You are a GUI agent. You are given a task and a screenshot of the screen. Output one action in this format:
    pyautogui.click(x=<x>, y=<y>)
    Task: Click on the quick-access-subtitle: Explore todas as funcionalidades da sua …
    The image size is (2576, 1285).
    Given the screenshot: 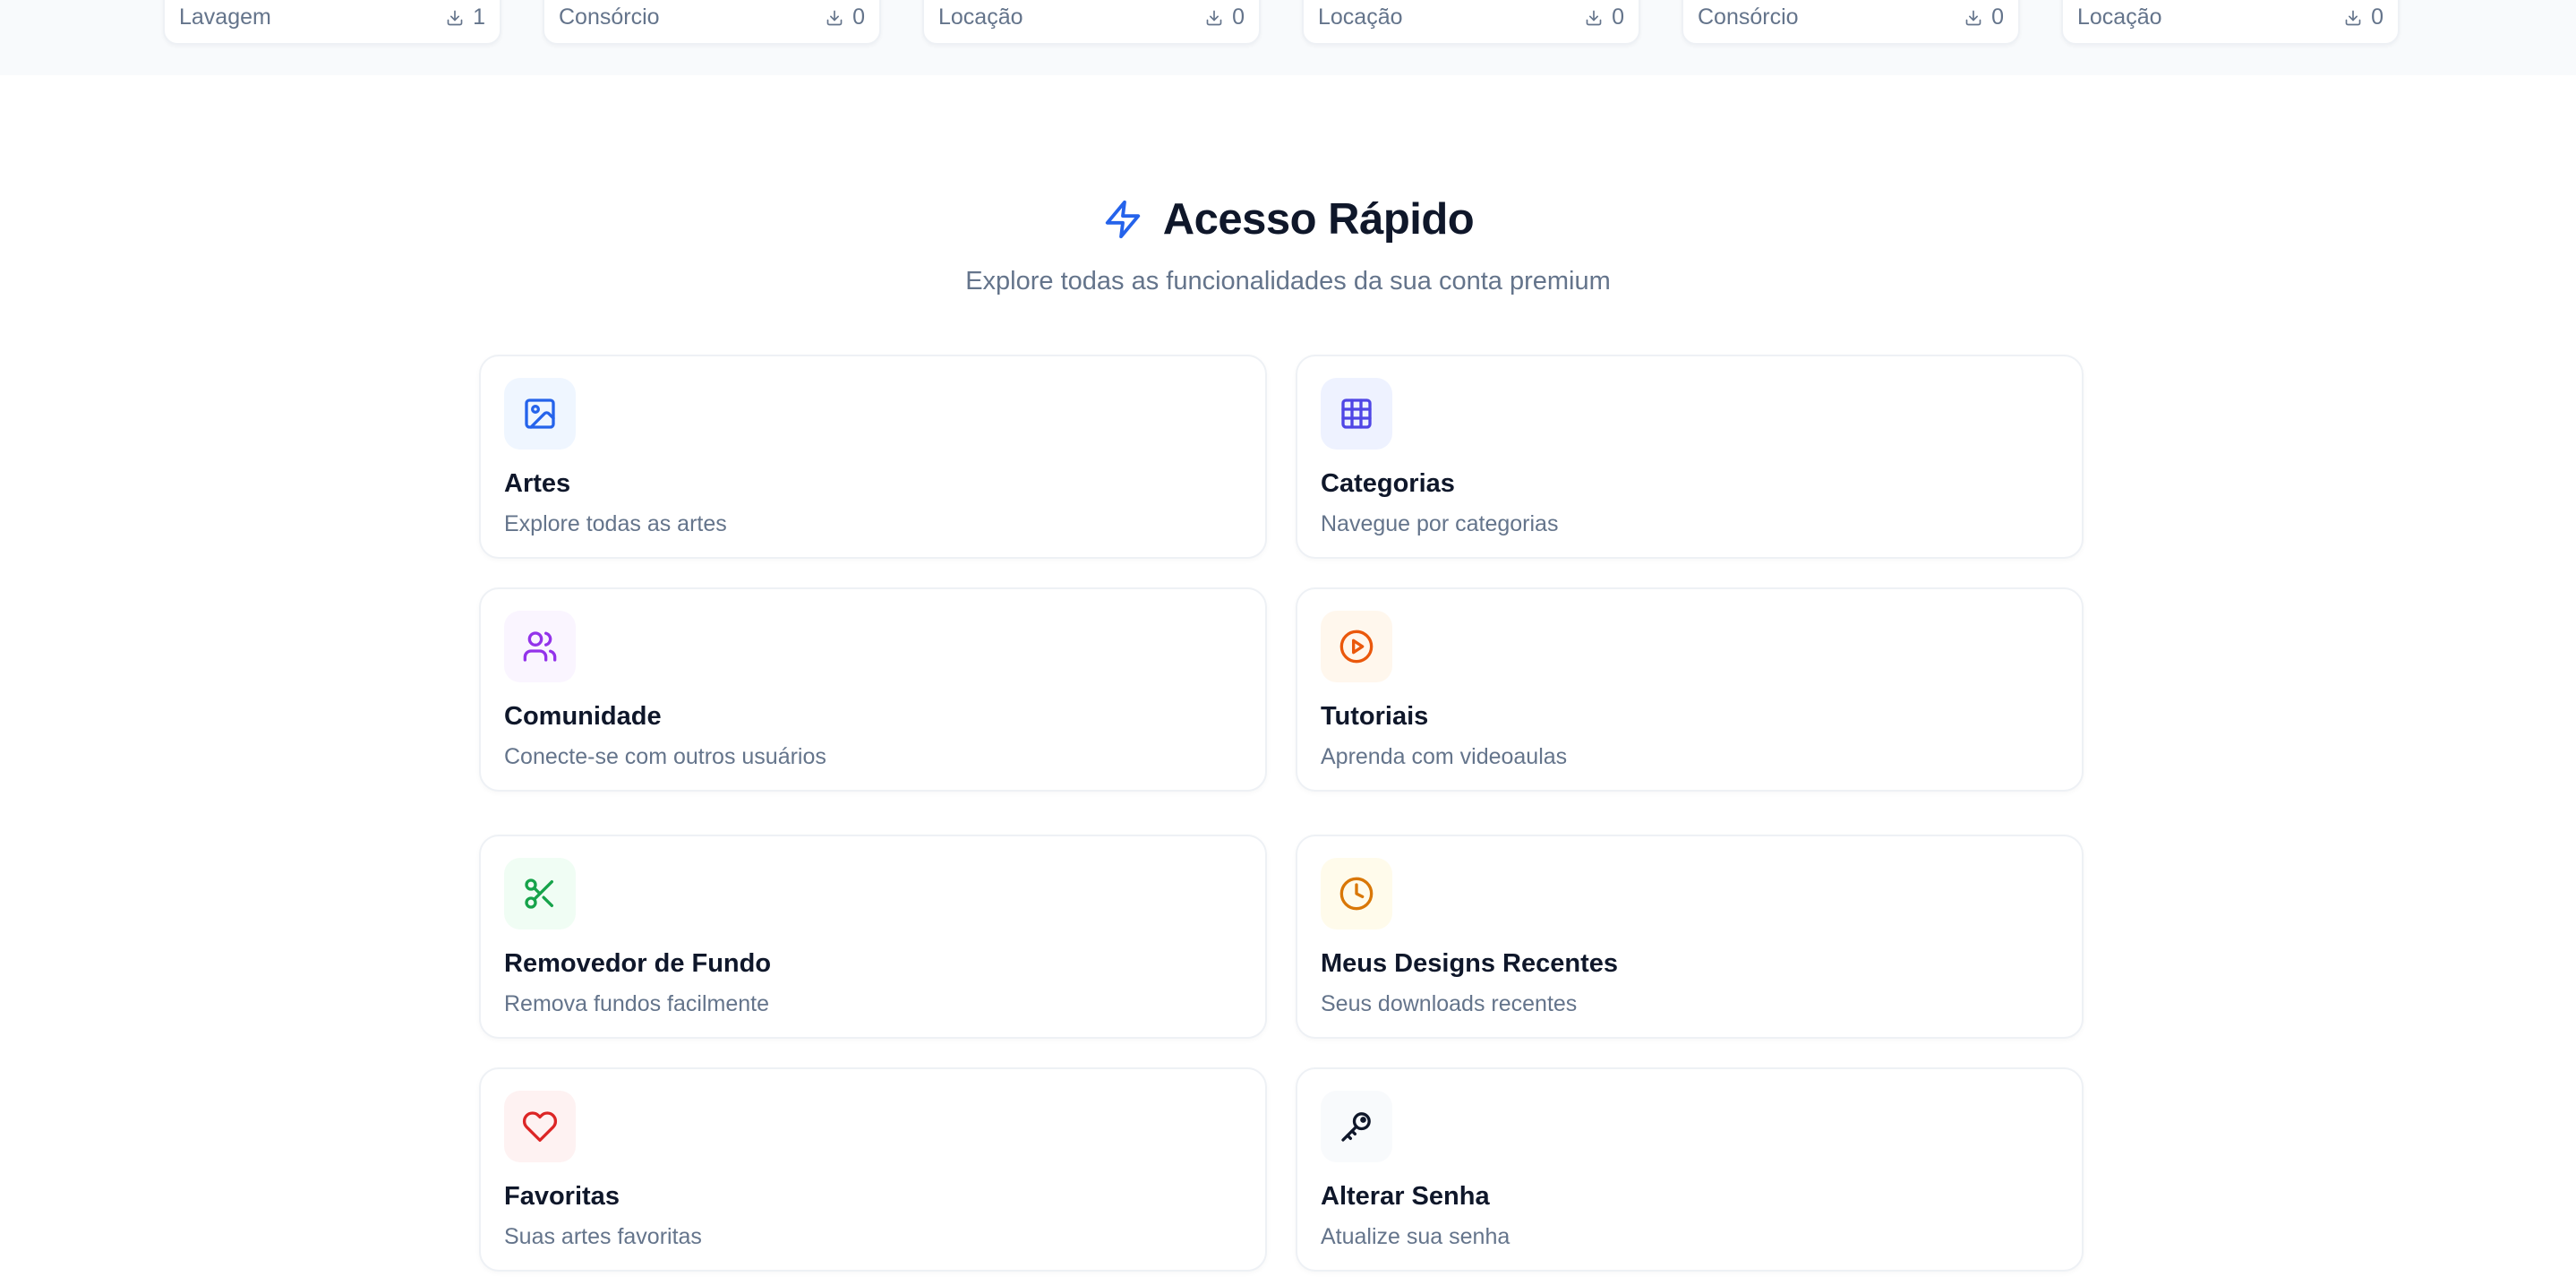 What is the action you would take?
    pyautogui.click(x=1288, y=281)
    